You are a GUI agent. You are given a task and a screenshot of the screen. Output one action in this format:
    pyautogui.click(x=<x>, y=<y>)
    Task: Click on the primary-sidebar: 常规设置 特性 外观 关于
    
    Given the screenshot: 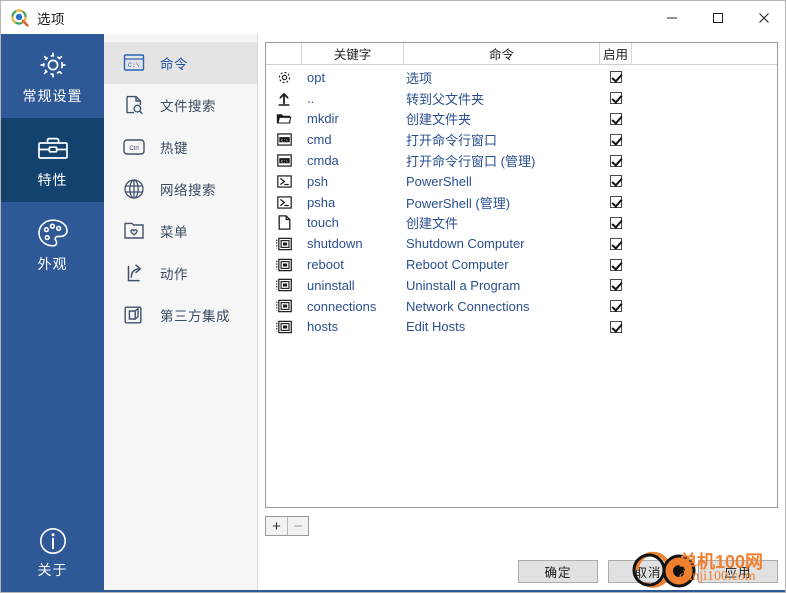 What is the action you would take?
    pyautogui.click(x=52, y=313)
    